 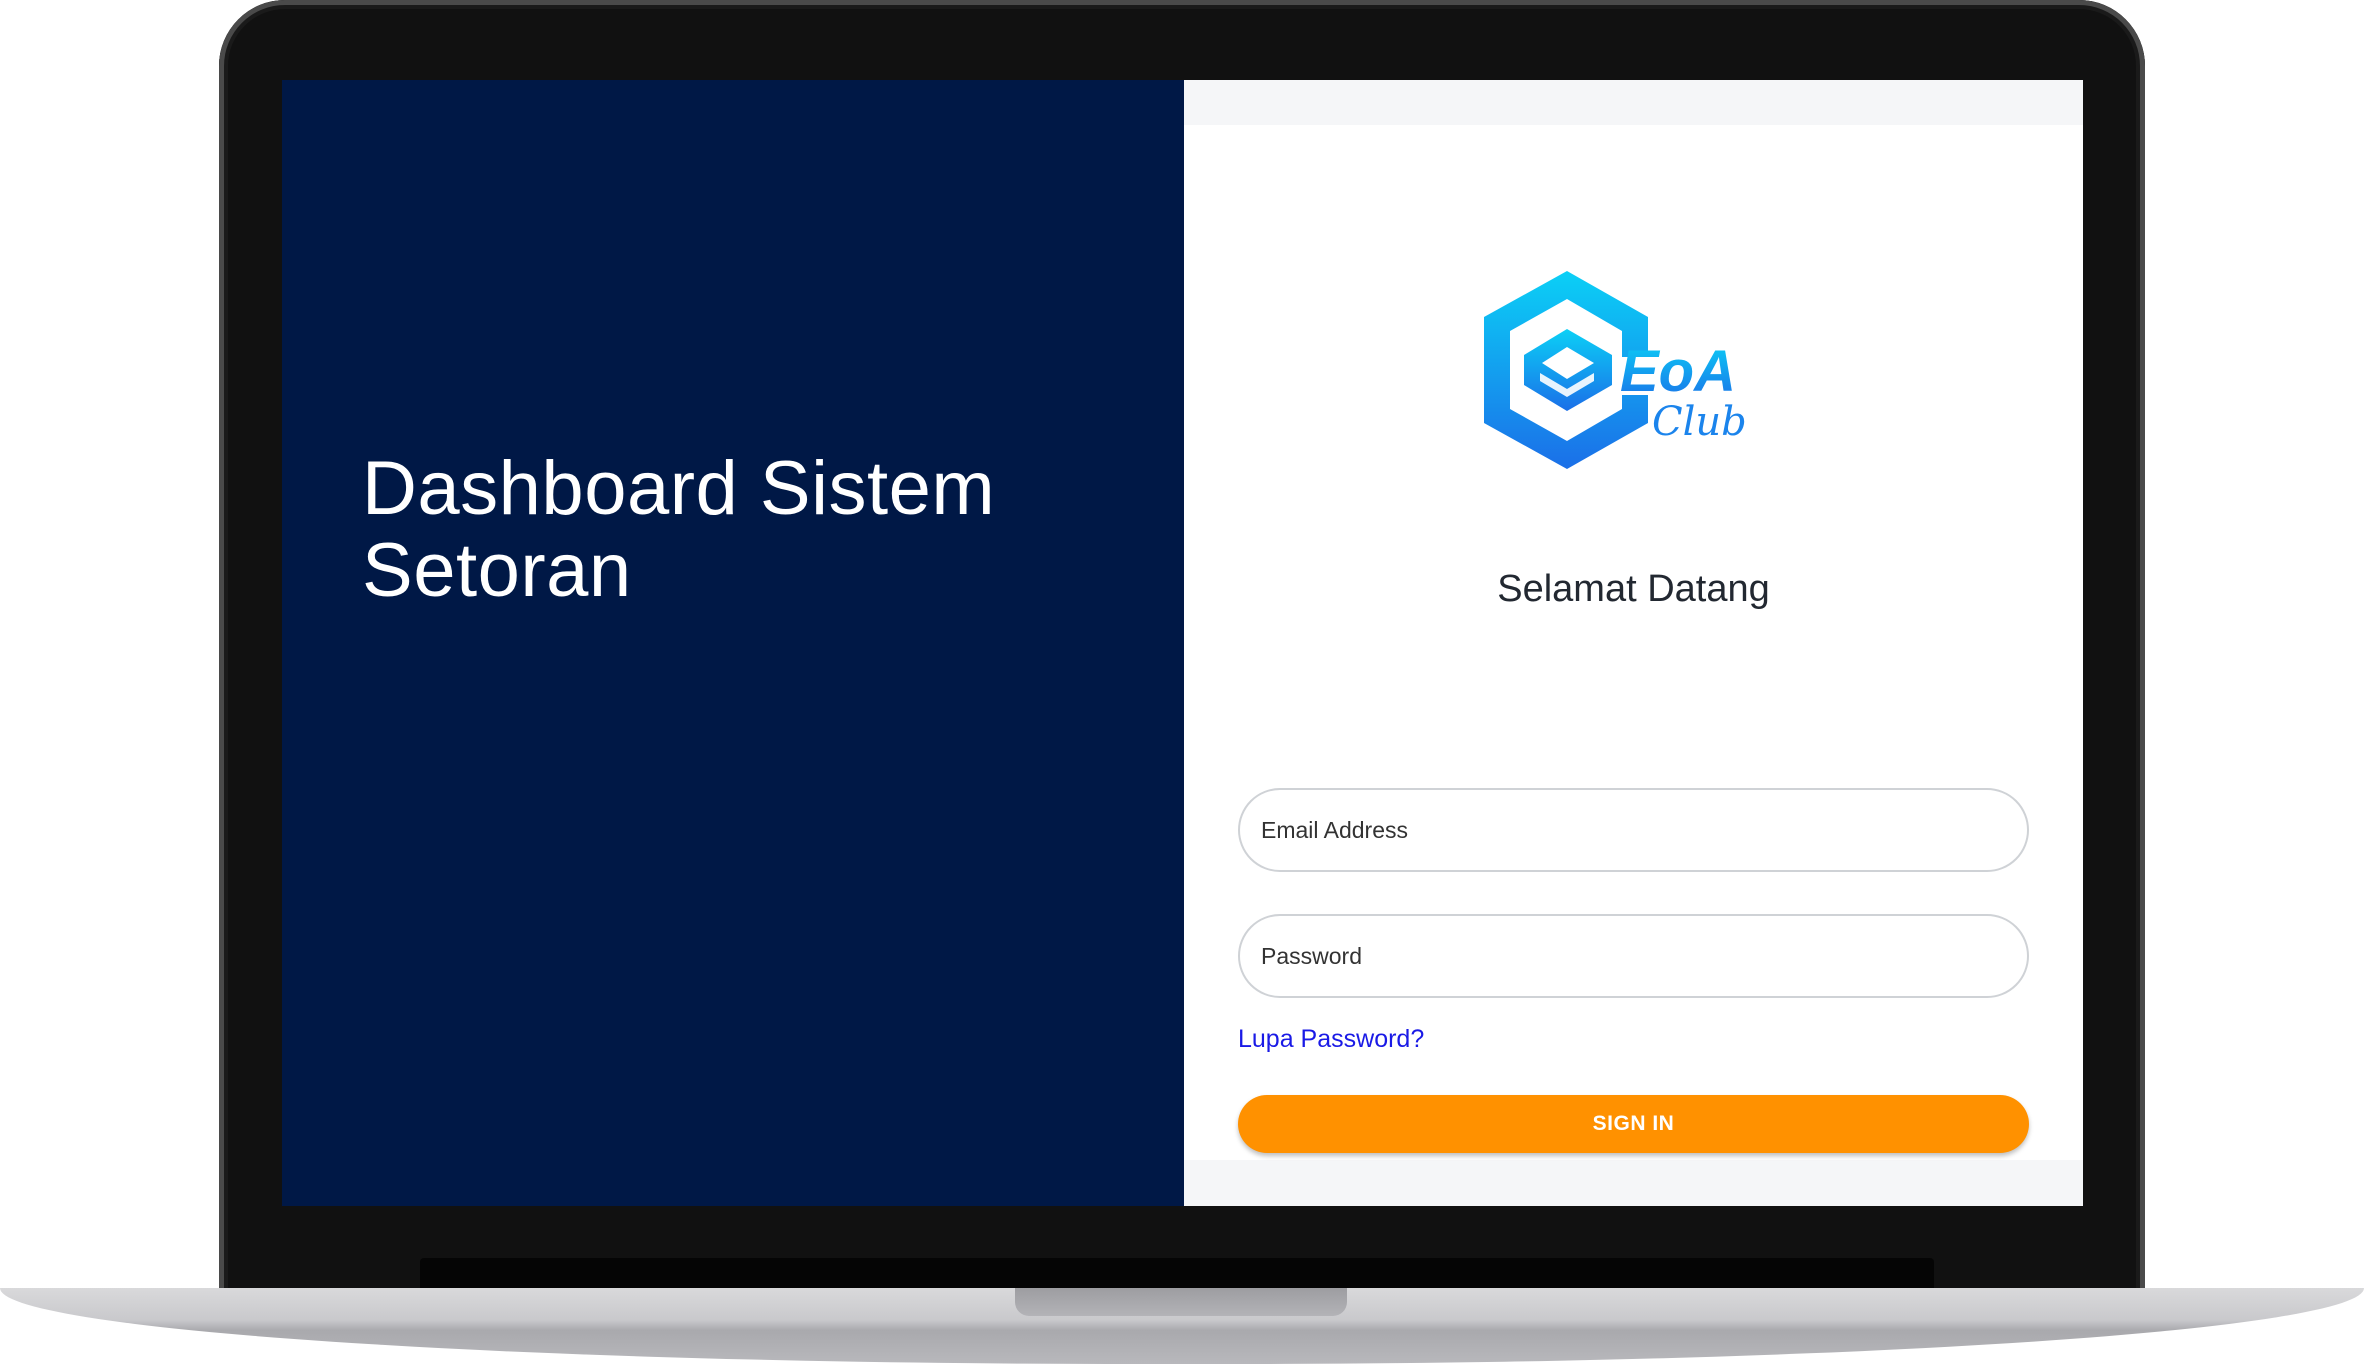 I want to click on email-input, so click(x=1633, y=830).